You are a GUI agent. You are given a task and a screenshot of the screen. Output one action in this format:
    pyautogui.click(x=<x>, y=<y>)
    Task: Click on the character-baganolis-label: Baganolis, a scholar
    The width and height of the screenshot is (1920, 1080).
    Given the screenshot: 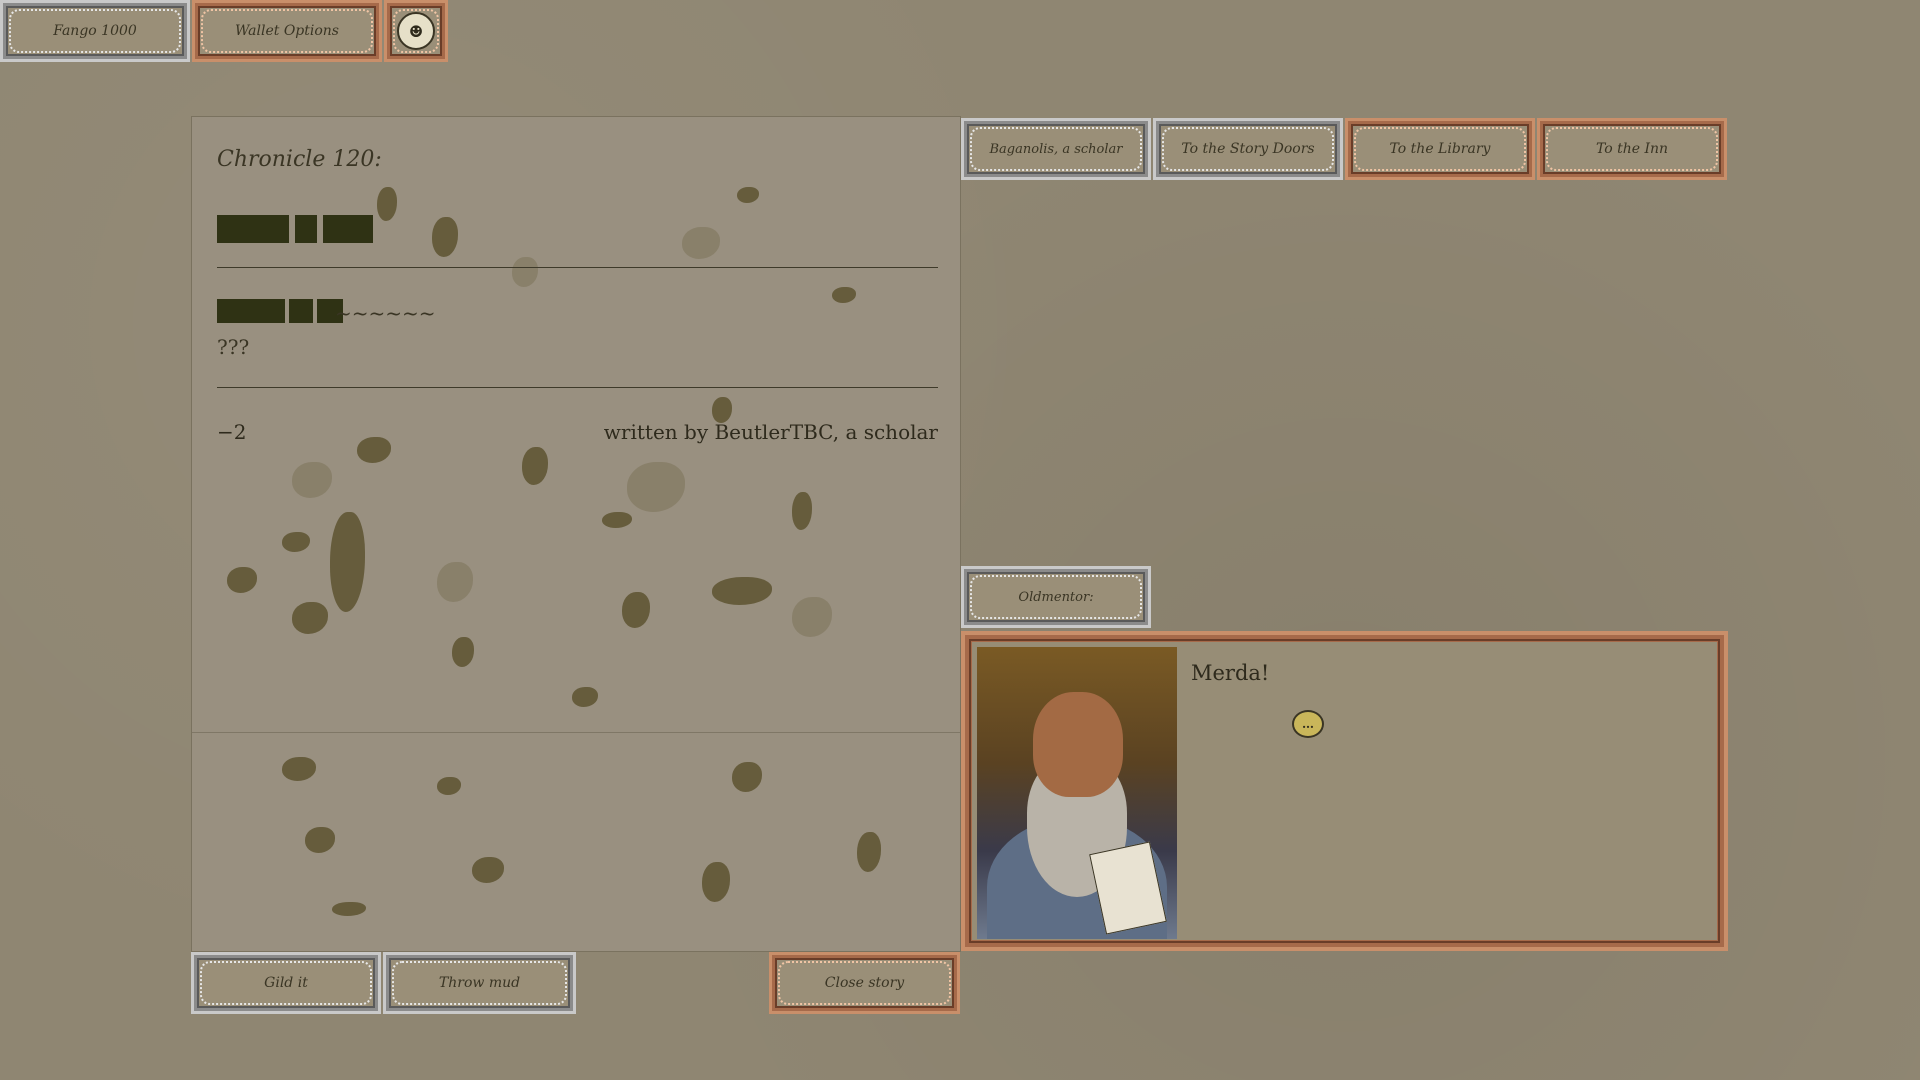 What is the action you would take?
    pyautogui.click(x=1056, y=149)
    